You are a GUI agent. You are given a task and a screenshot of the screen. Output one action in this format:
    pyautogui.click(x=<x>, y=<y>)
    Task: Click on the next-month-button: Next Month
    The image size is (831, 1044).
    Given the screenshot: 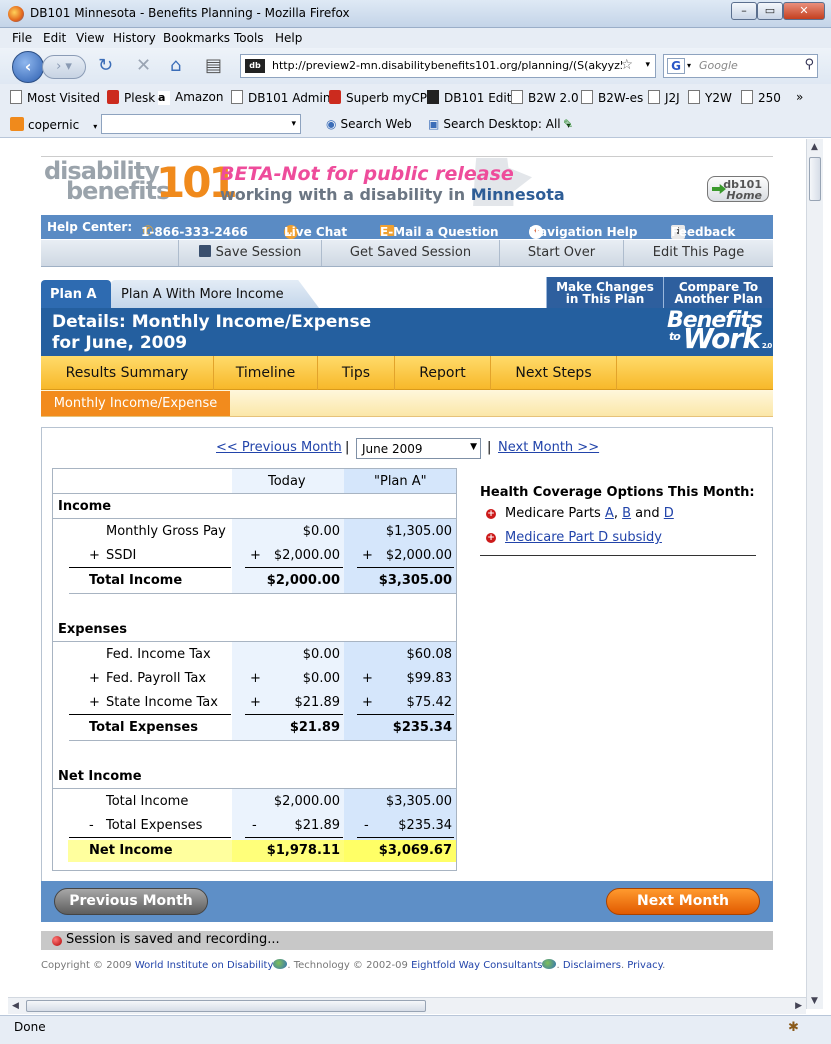 What is the action you would take?
    pyautogui.click(x=683, y=901)
    